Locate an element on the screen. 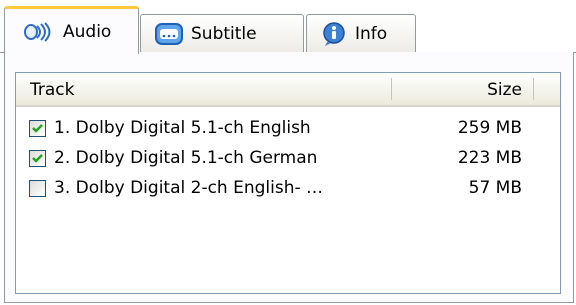 This screenshot has width=576, height=305. tab-audio-label: Audio is located at coordinates (87, 31).